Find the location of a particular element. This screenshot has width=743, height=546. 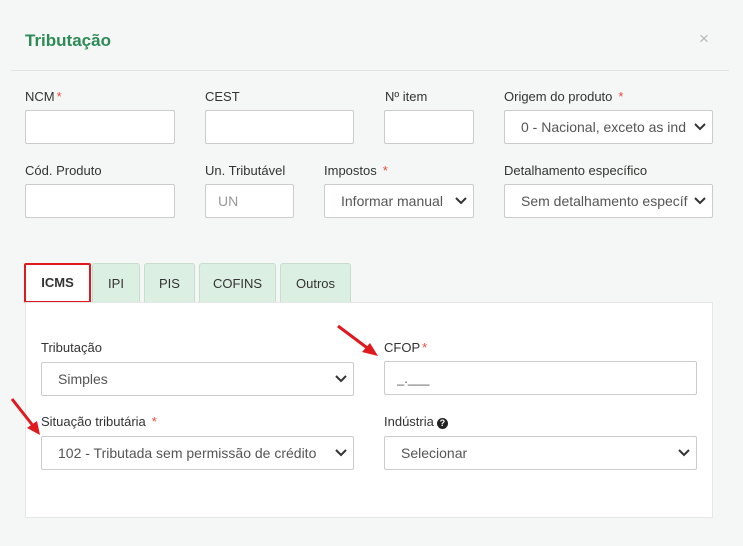

annotation-arrows is located at coordinates (194, 379).